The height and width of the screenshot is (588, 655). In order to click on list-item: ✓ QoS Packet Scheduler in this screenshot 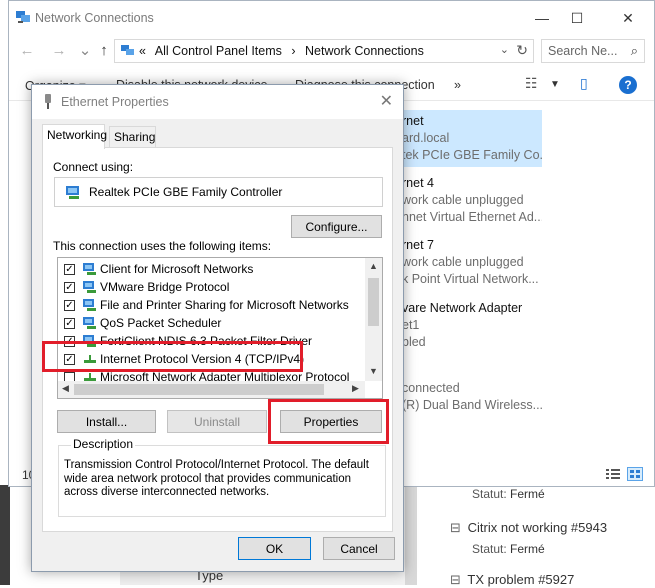, I will do `click(211, 323)`.